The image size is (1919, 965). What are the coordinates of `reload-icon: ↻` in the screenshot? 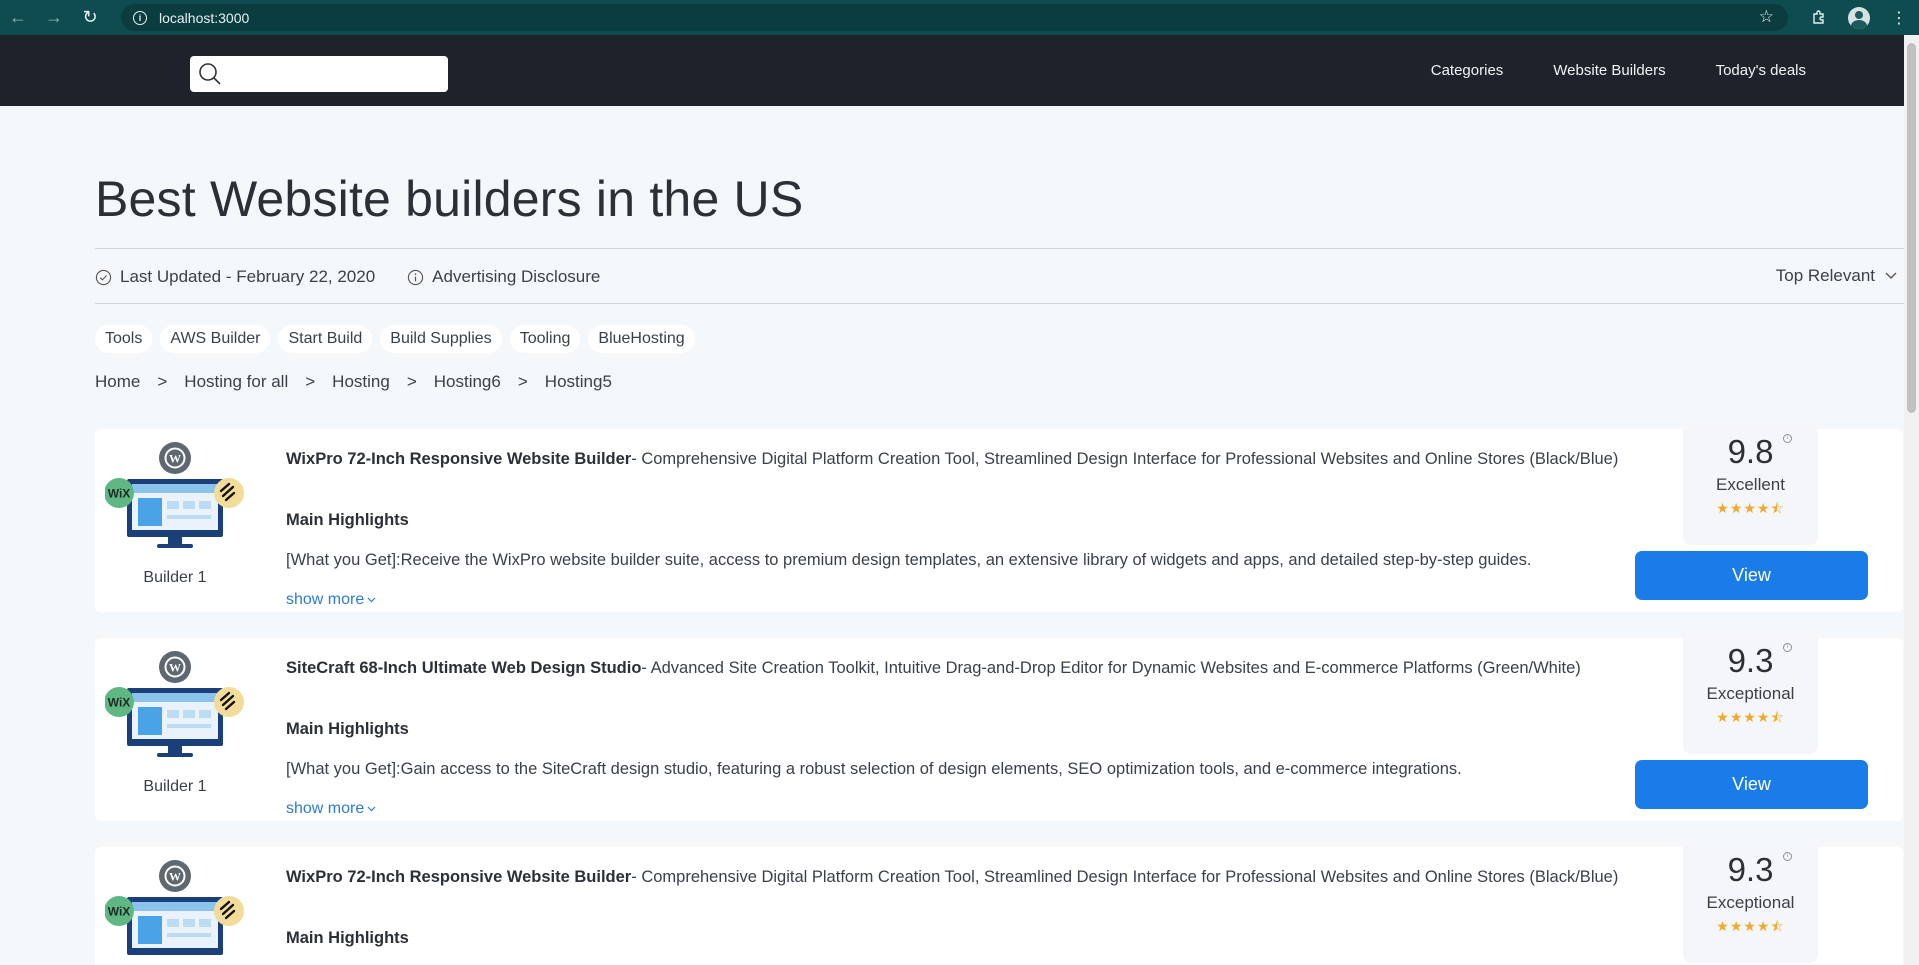 It's located at (90, 17).